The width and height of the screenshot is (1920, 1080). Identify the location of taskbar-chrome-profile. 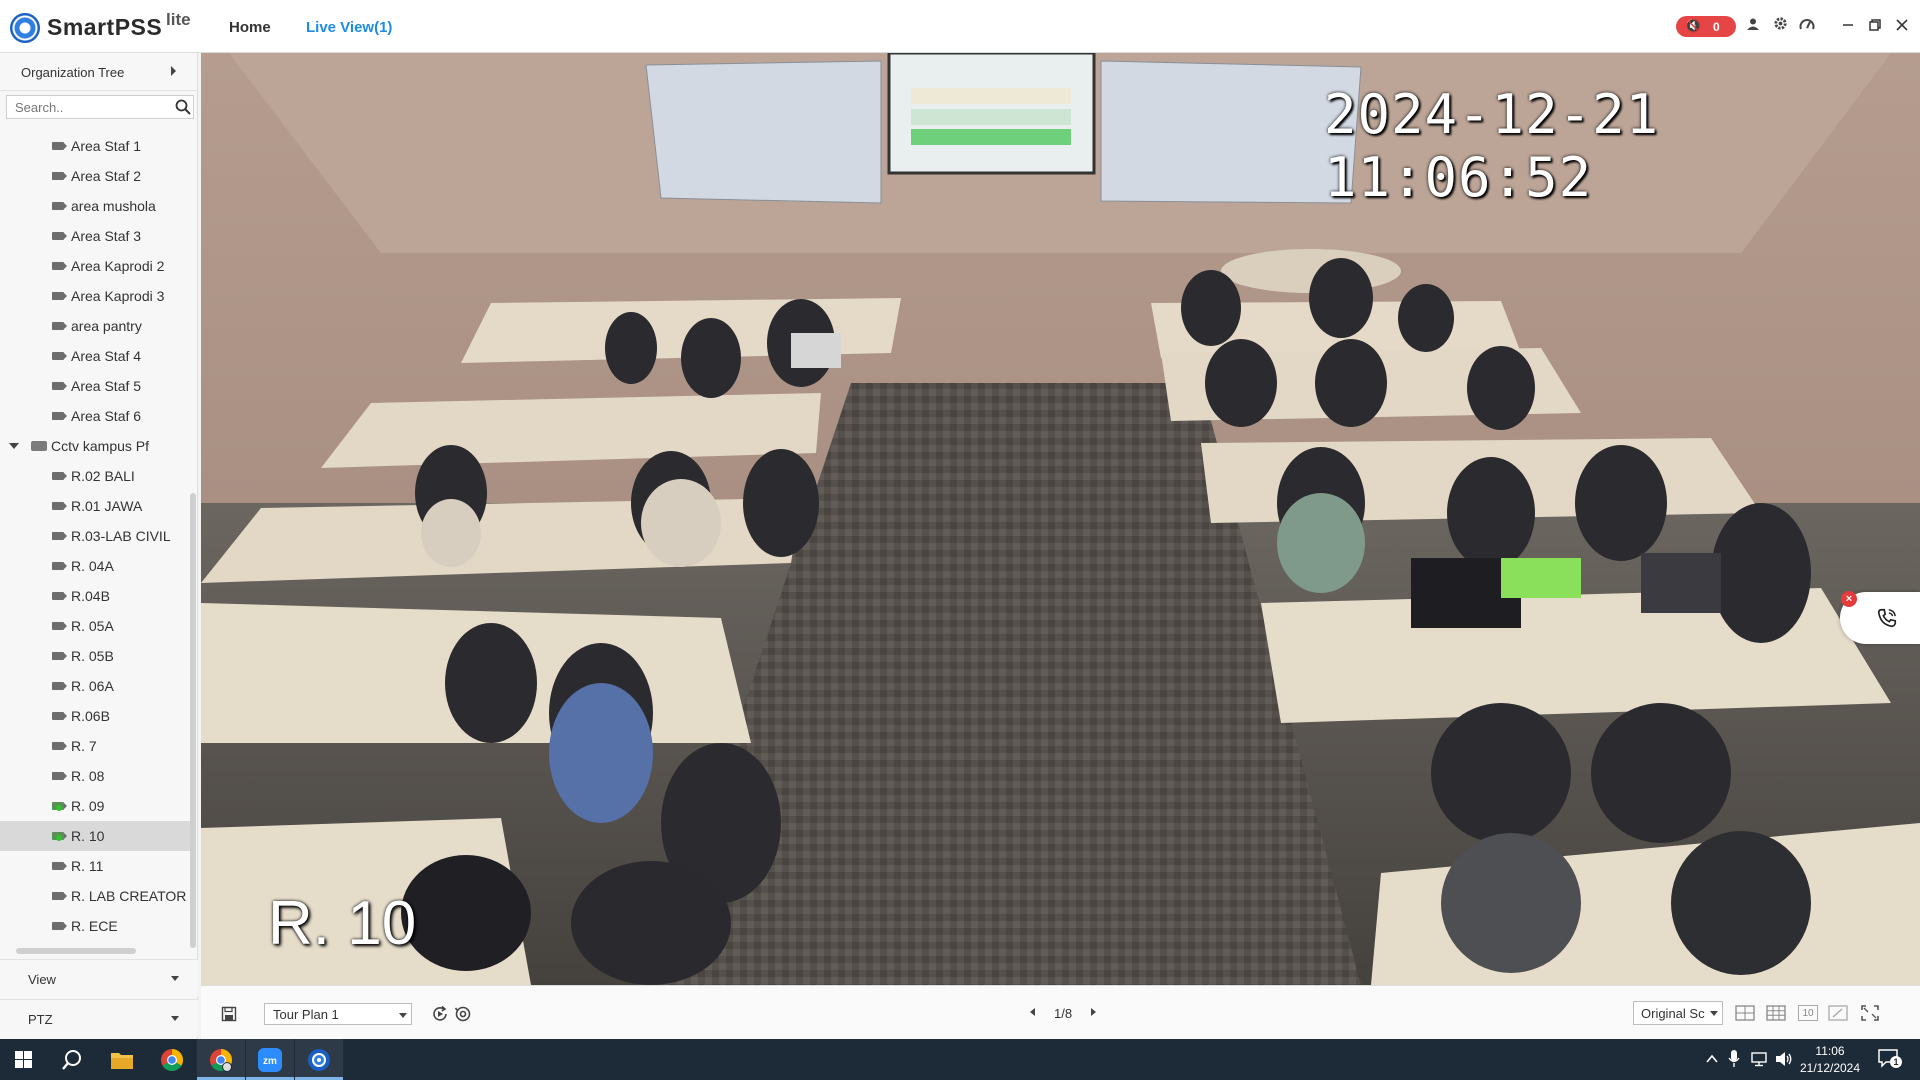
(221, 1059).